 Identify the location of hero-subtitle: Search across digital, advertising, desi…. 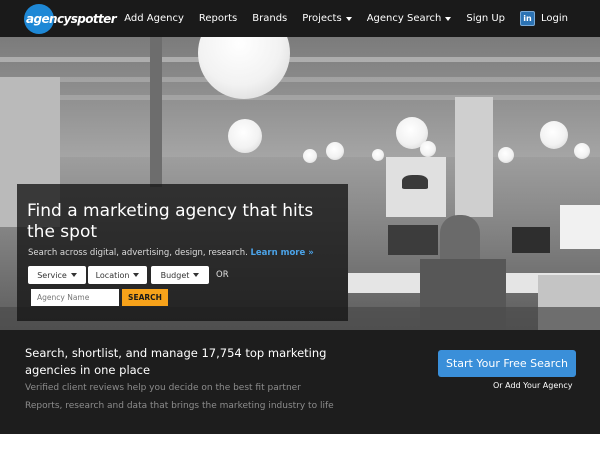
(171, 253).